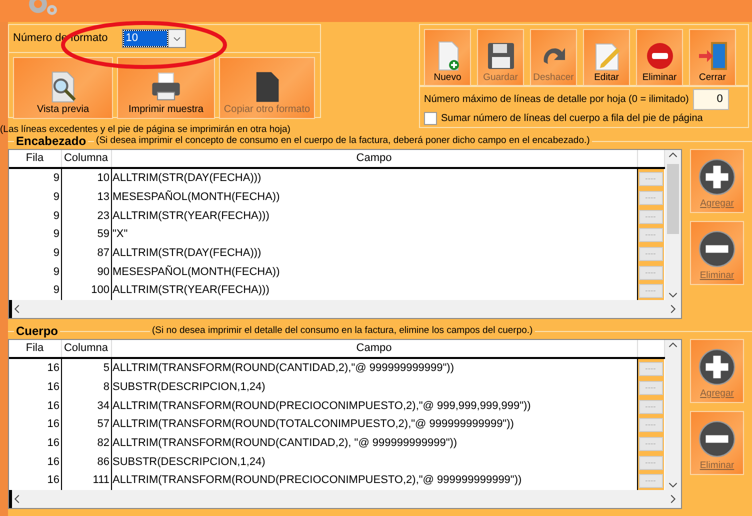 Image resolution: width=752 pixels, height=516 pixels. I want to click on toolbar-button: Vista previa, so click(63, 88).